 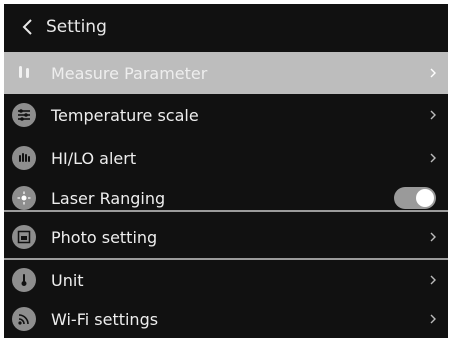 I want to click on menu-item-label: Temperature scale, so click(x=125, y=115).